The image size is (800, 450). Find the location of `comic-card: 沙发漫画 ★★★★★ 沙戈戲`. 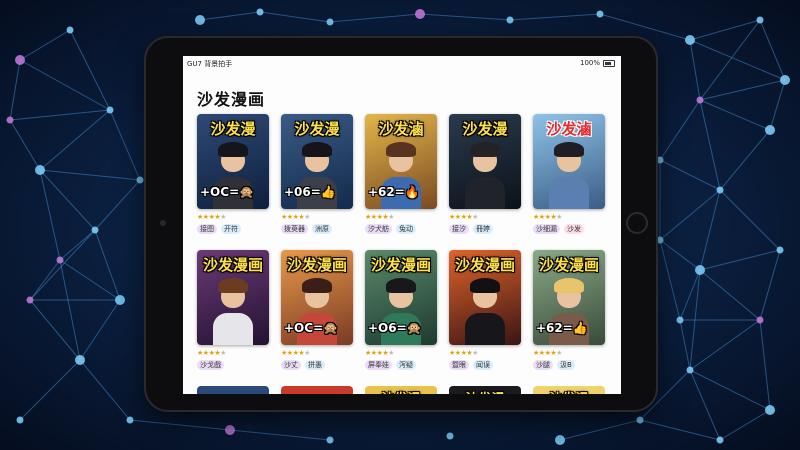

comic-card: 沙发漫画 ★★★★★ 沙戈戲 is located at coordinates (233, 315).